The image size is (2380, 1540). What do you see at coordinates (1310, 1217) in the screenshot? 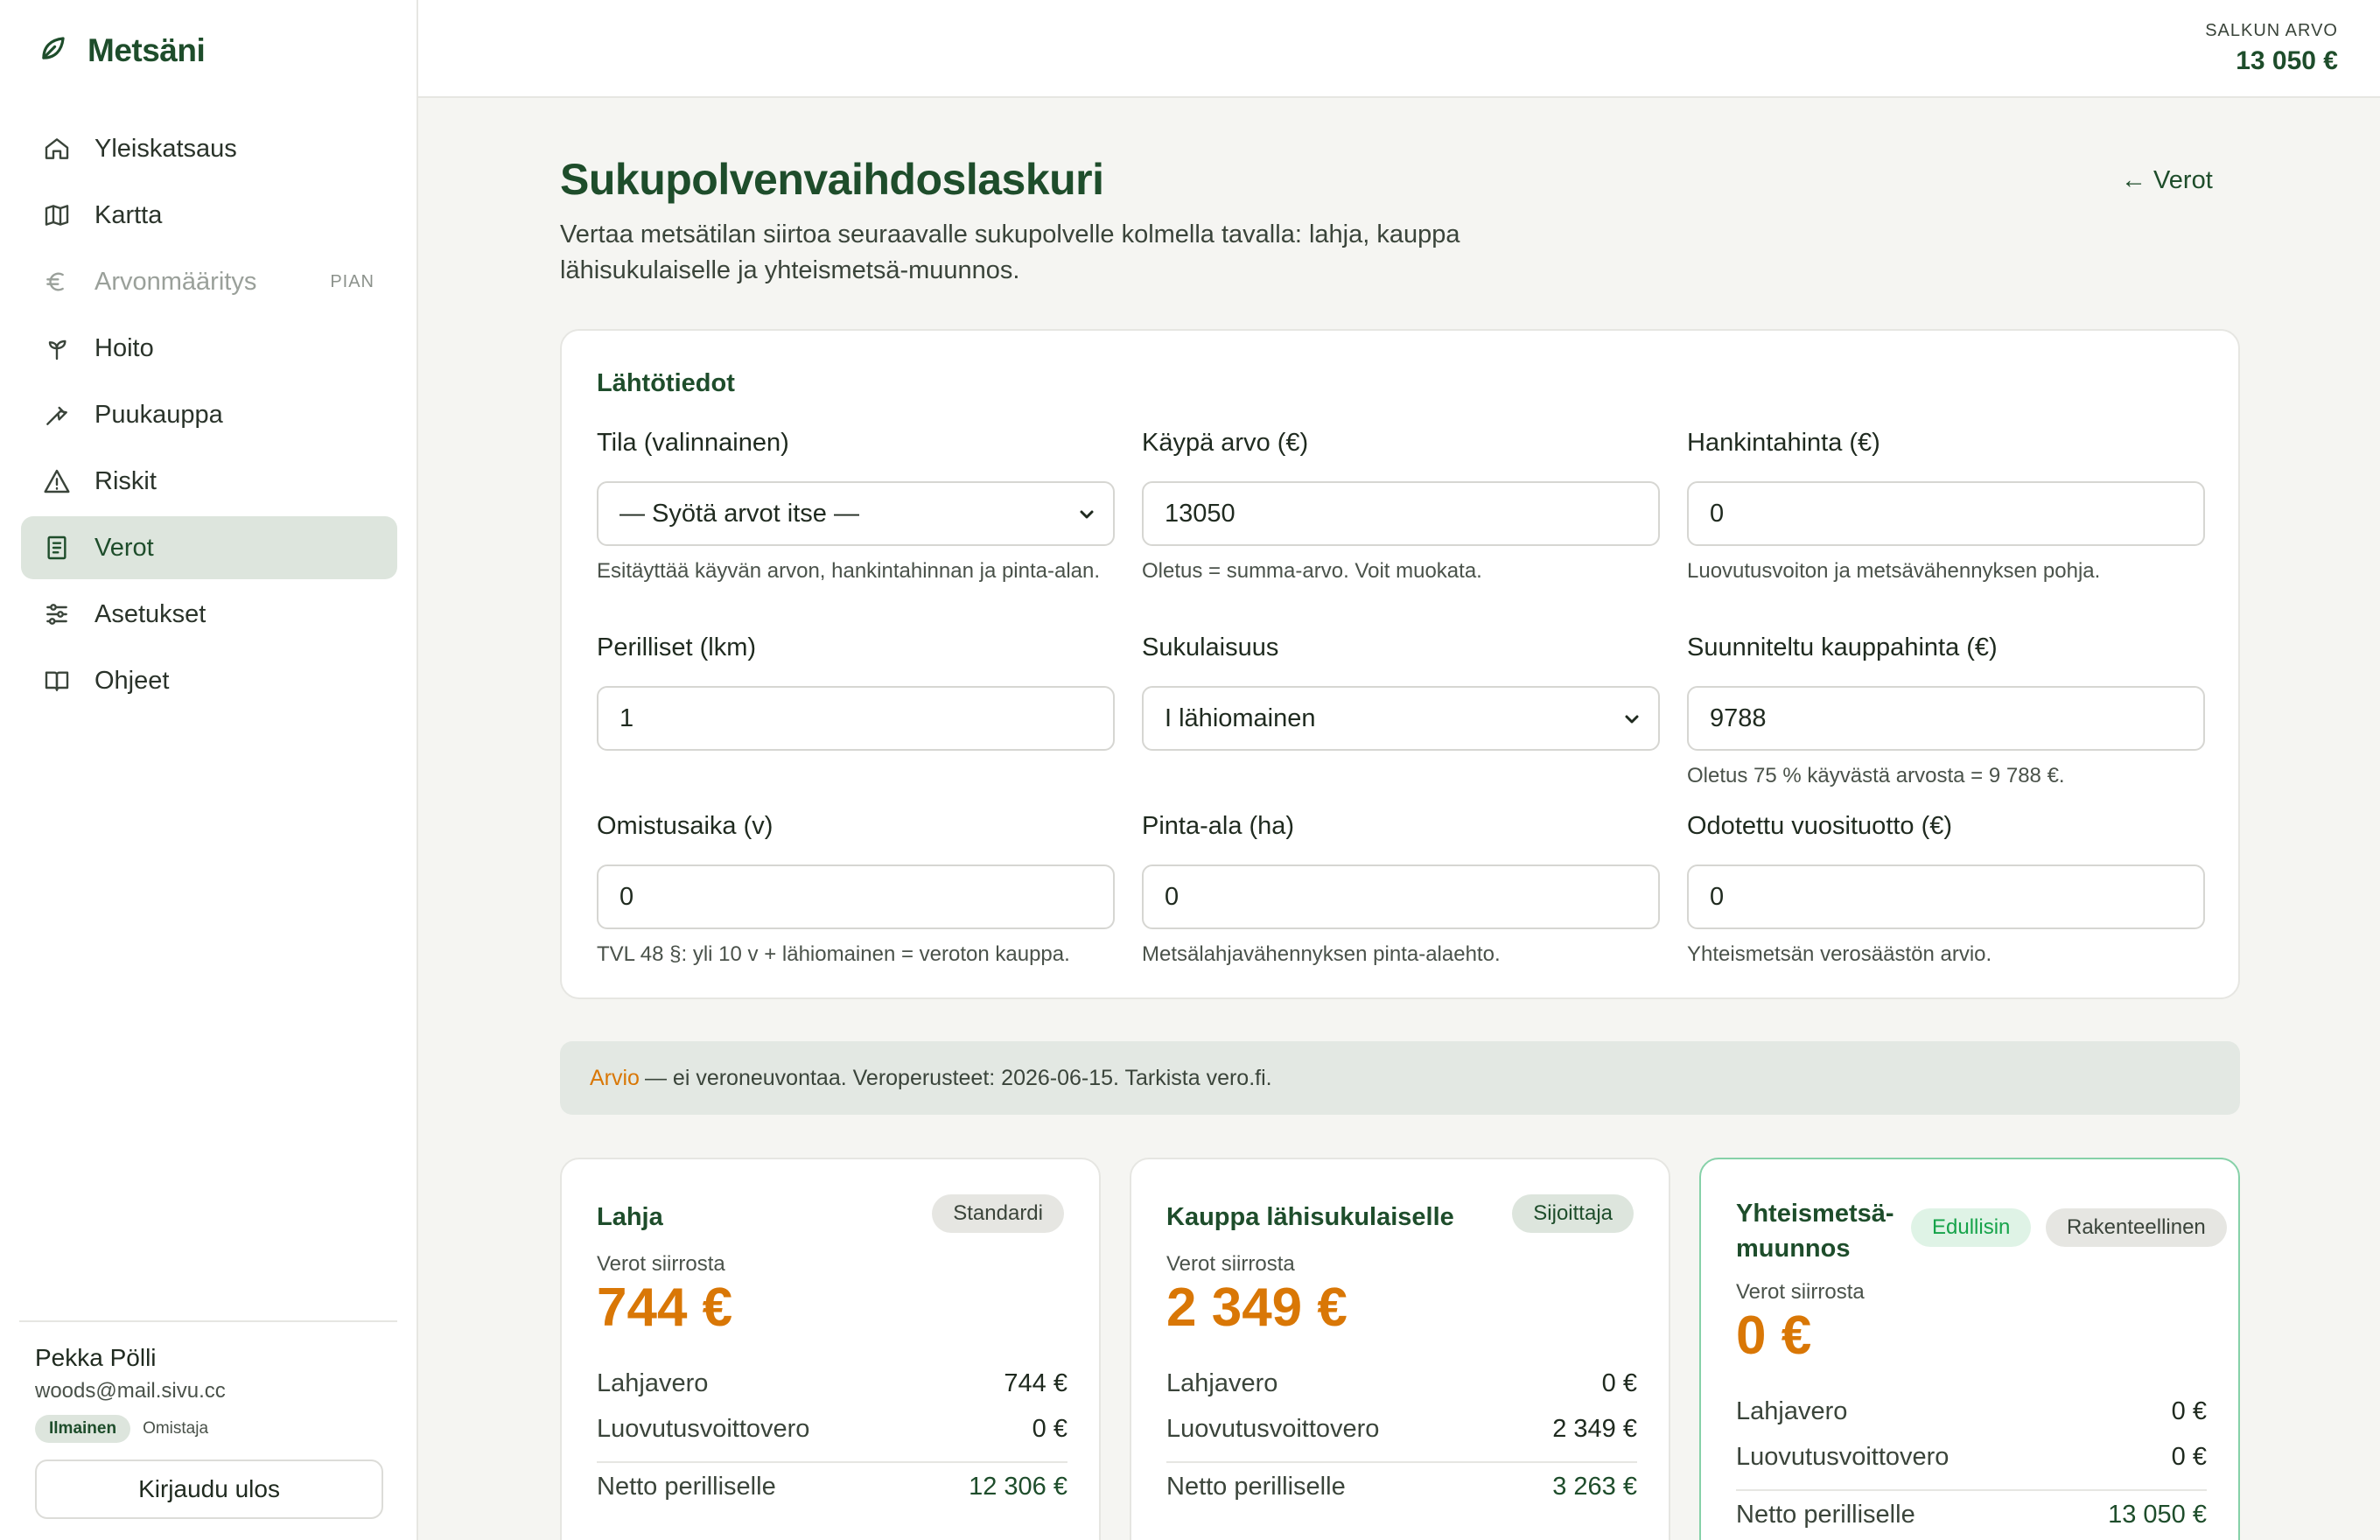
I see `result-title: Kauppa lähisukulaiselle` at bounding box center [1310, 1217].